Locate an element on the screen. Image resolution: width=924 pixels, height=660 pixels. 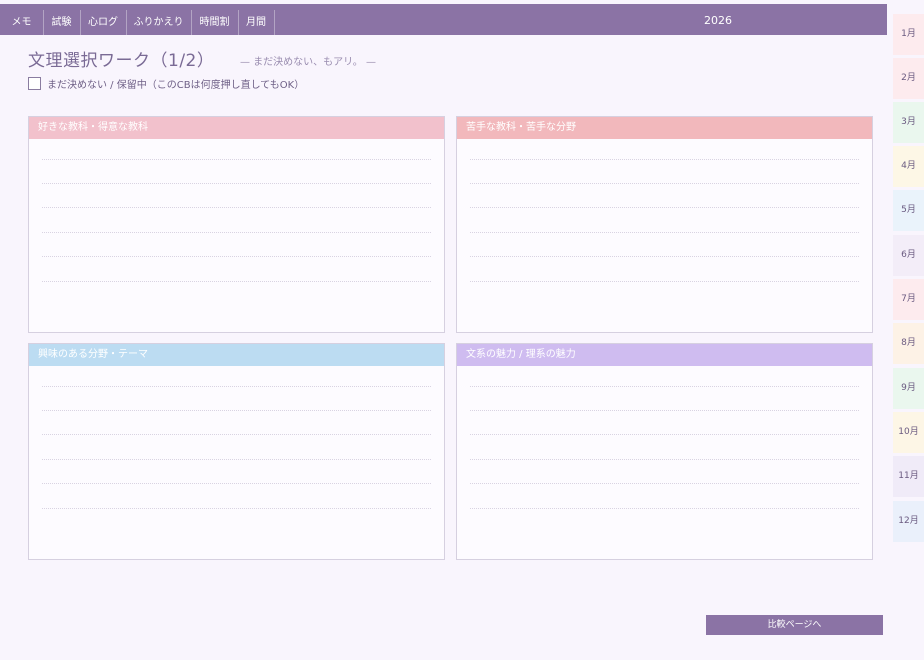
page-subnote: — まだ決めない、もアリ。 — is located at coordinates (308, 62).